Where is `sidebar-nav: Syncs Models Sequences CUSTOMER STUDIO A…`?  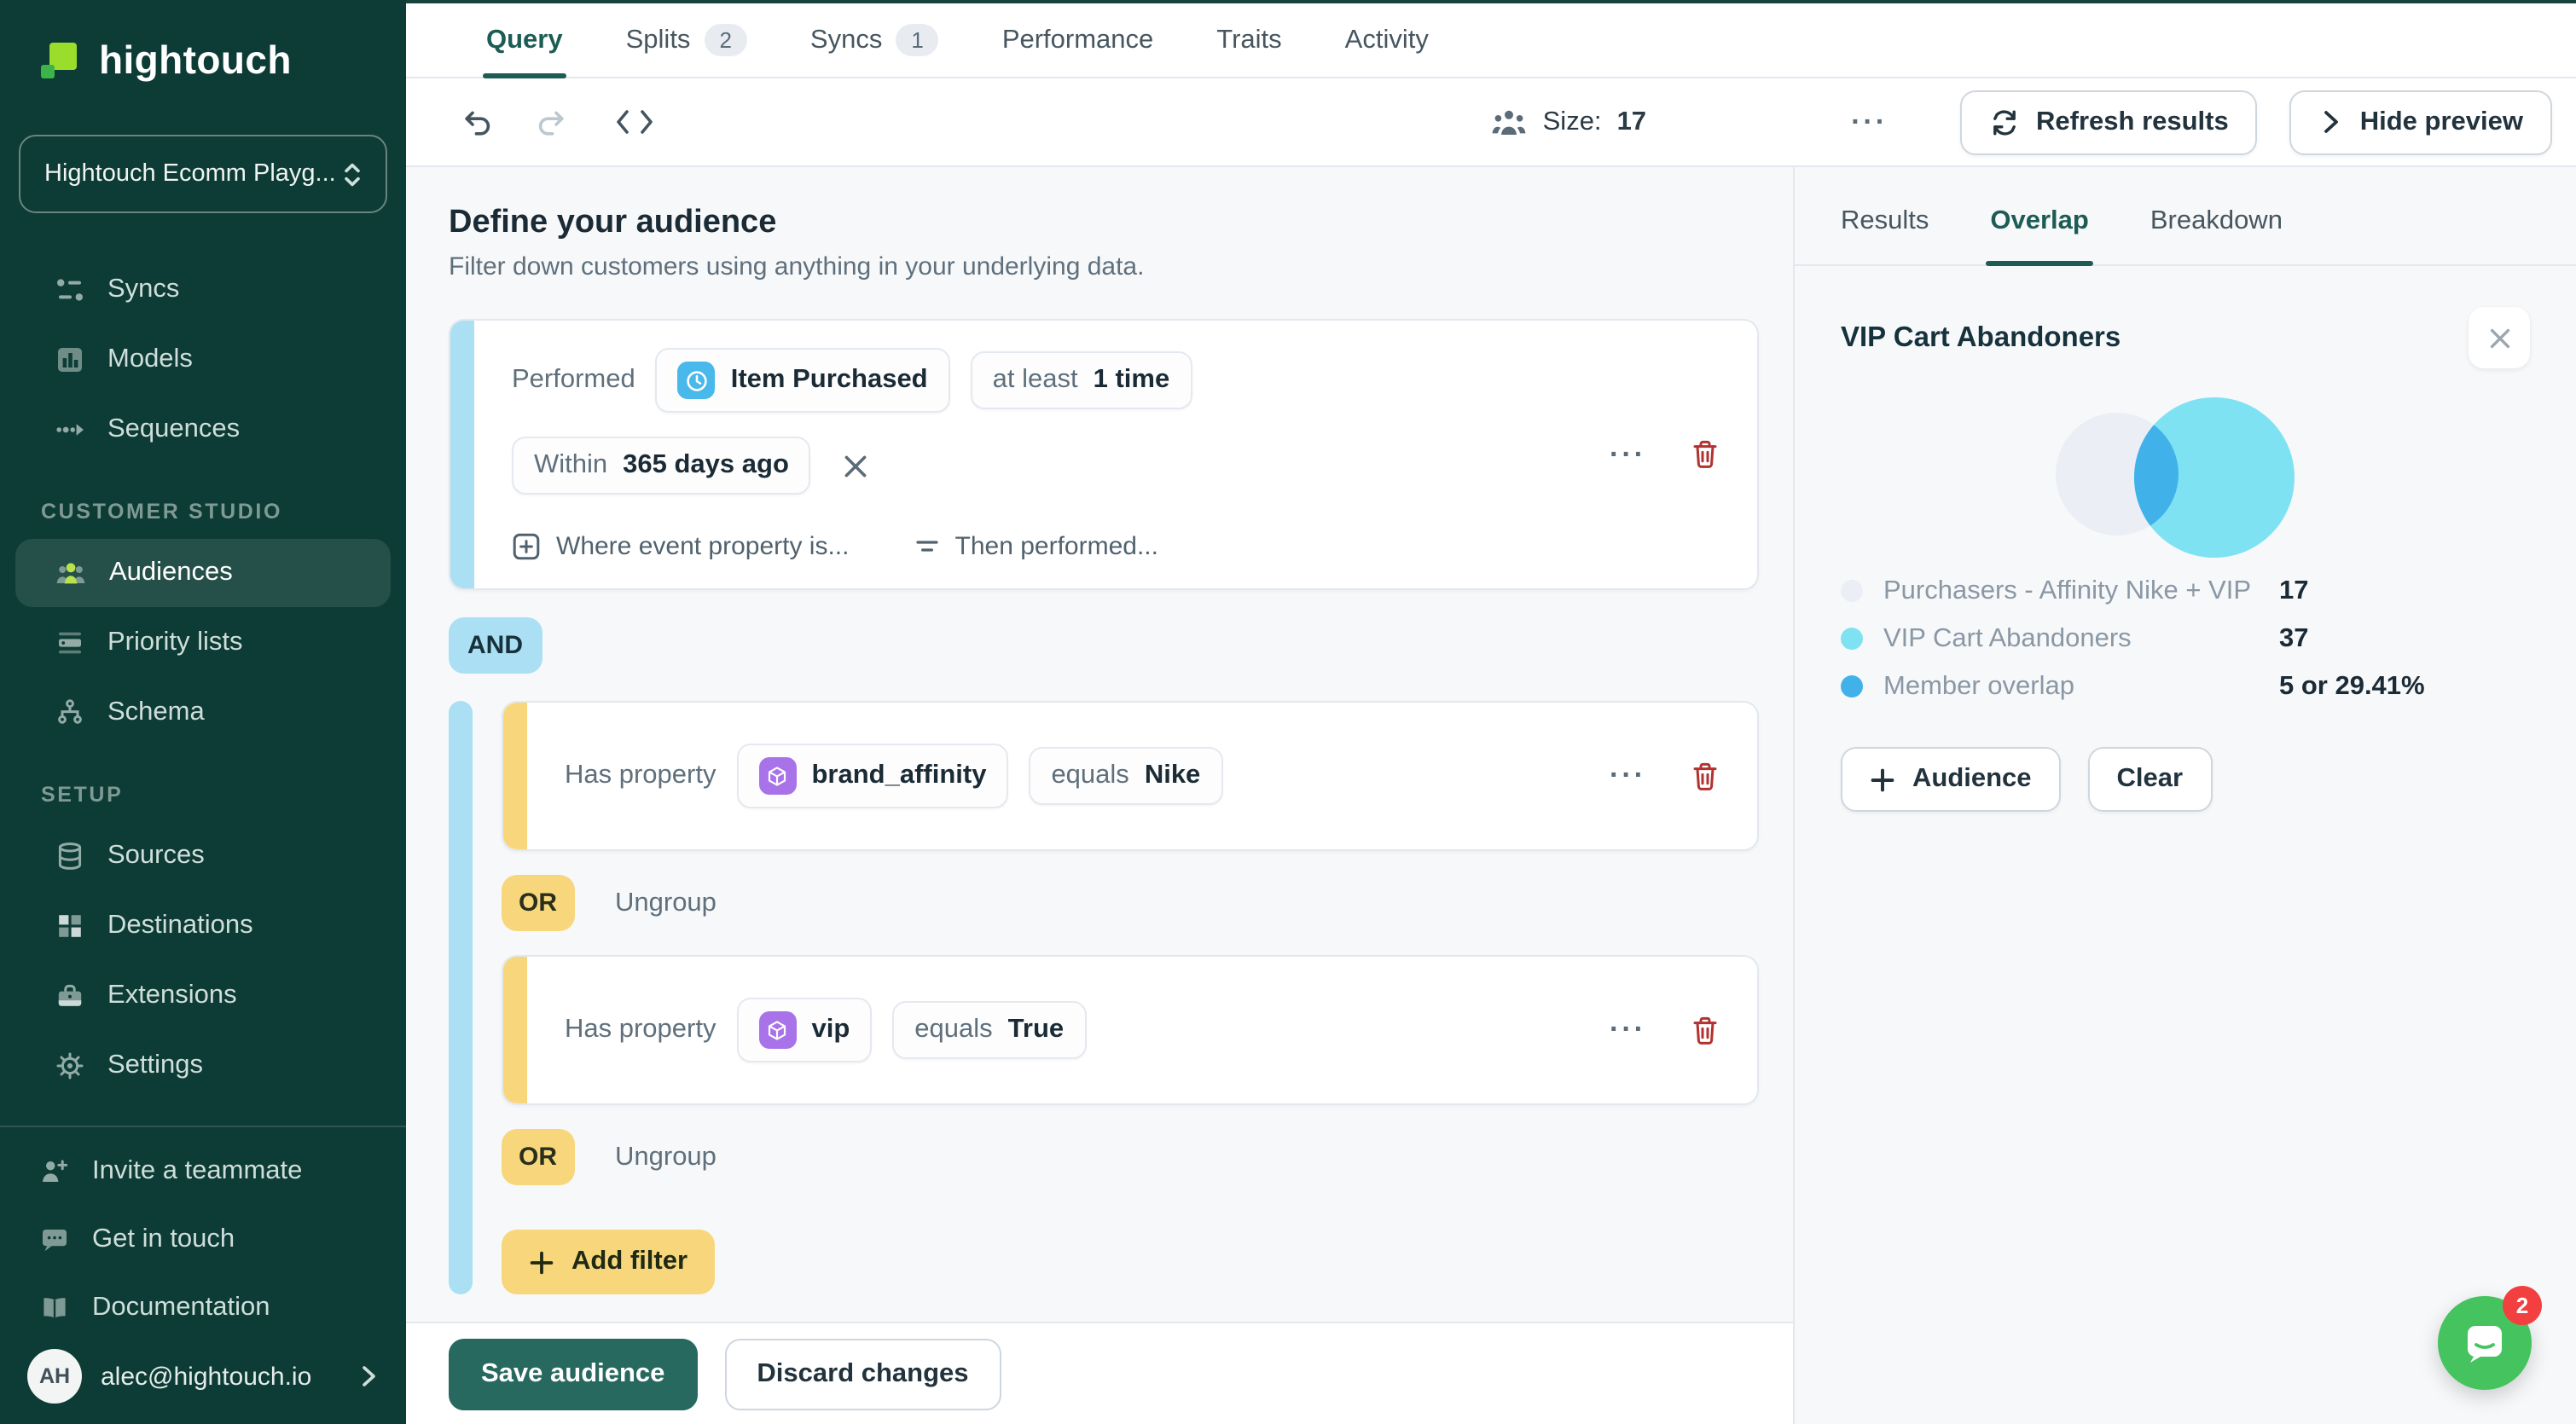 sidebar-nav: Syncs Models Sequences CUSTOMER STUDIO A… is located at coordinates (203, 678).